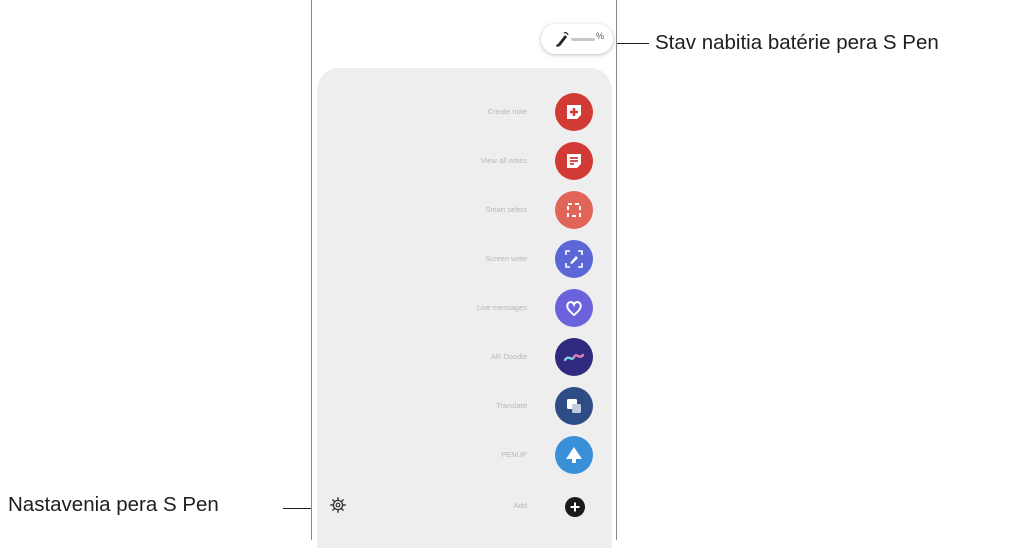  Describe the element at coordinates (562, 41) in the screenshot. I see `spen-icon` at that location.